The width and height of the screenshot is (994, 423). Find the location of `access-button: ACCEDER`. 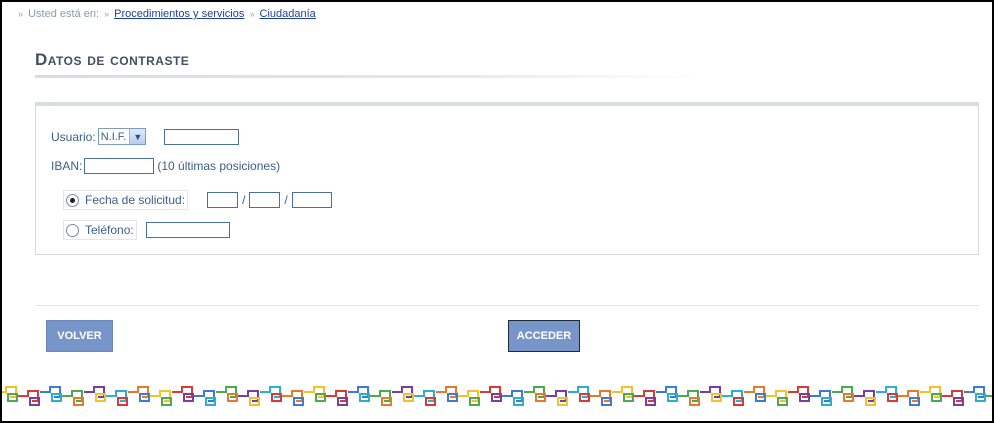

access-button: ACCEDER is located at coordinates (544, 336).